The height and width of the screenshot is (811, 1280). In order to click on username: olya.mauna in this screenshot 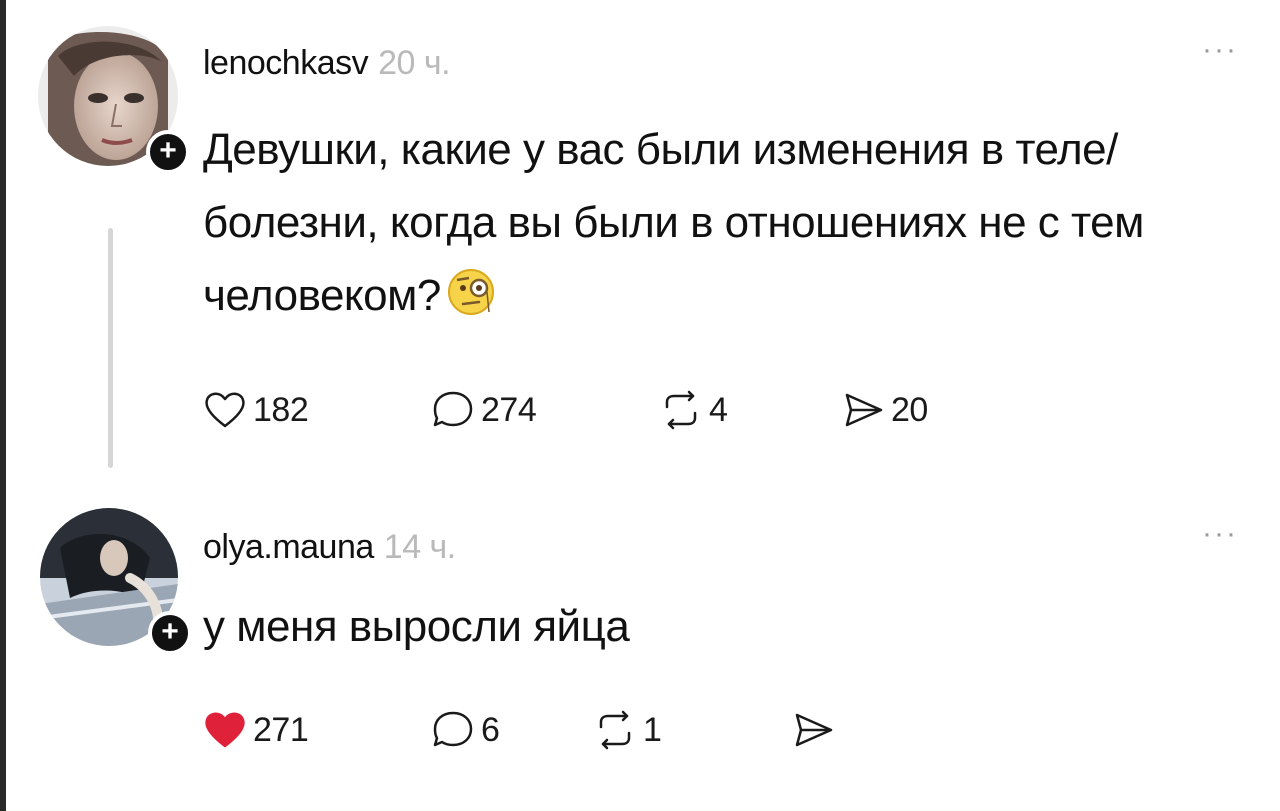, I will do `click(288, 547)`.